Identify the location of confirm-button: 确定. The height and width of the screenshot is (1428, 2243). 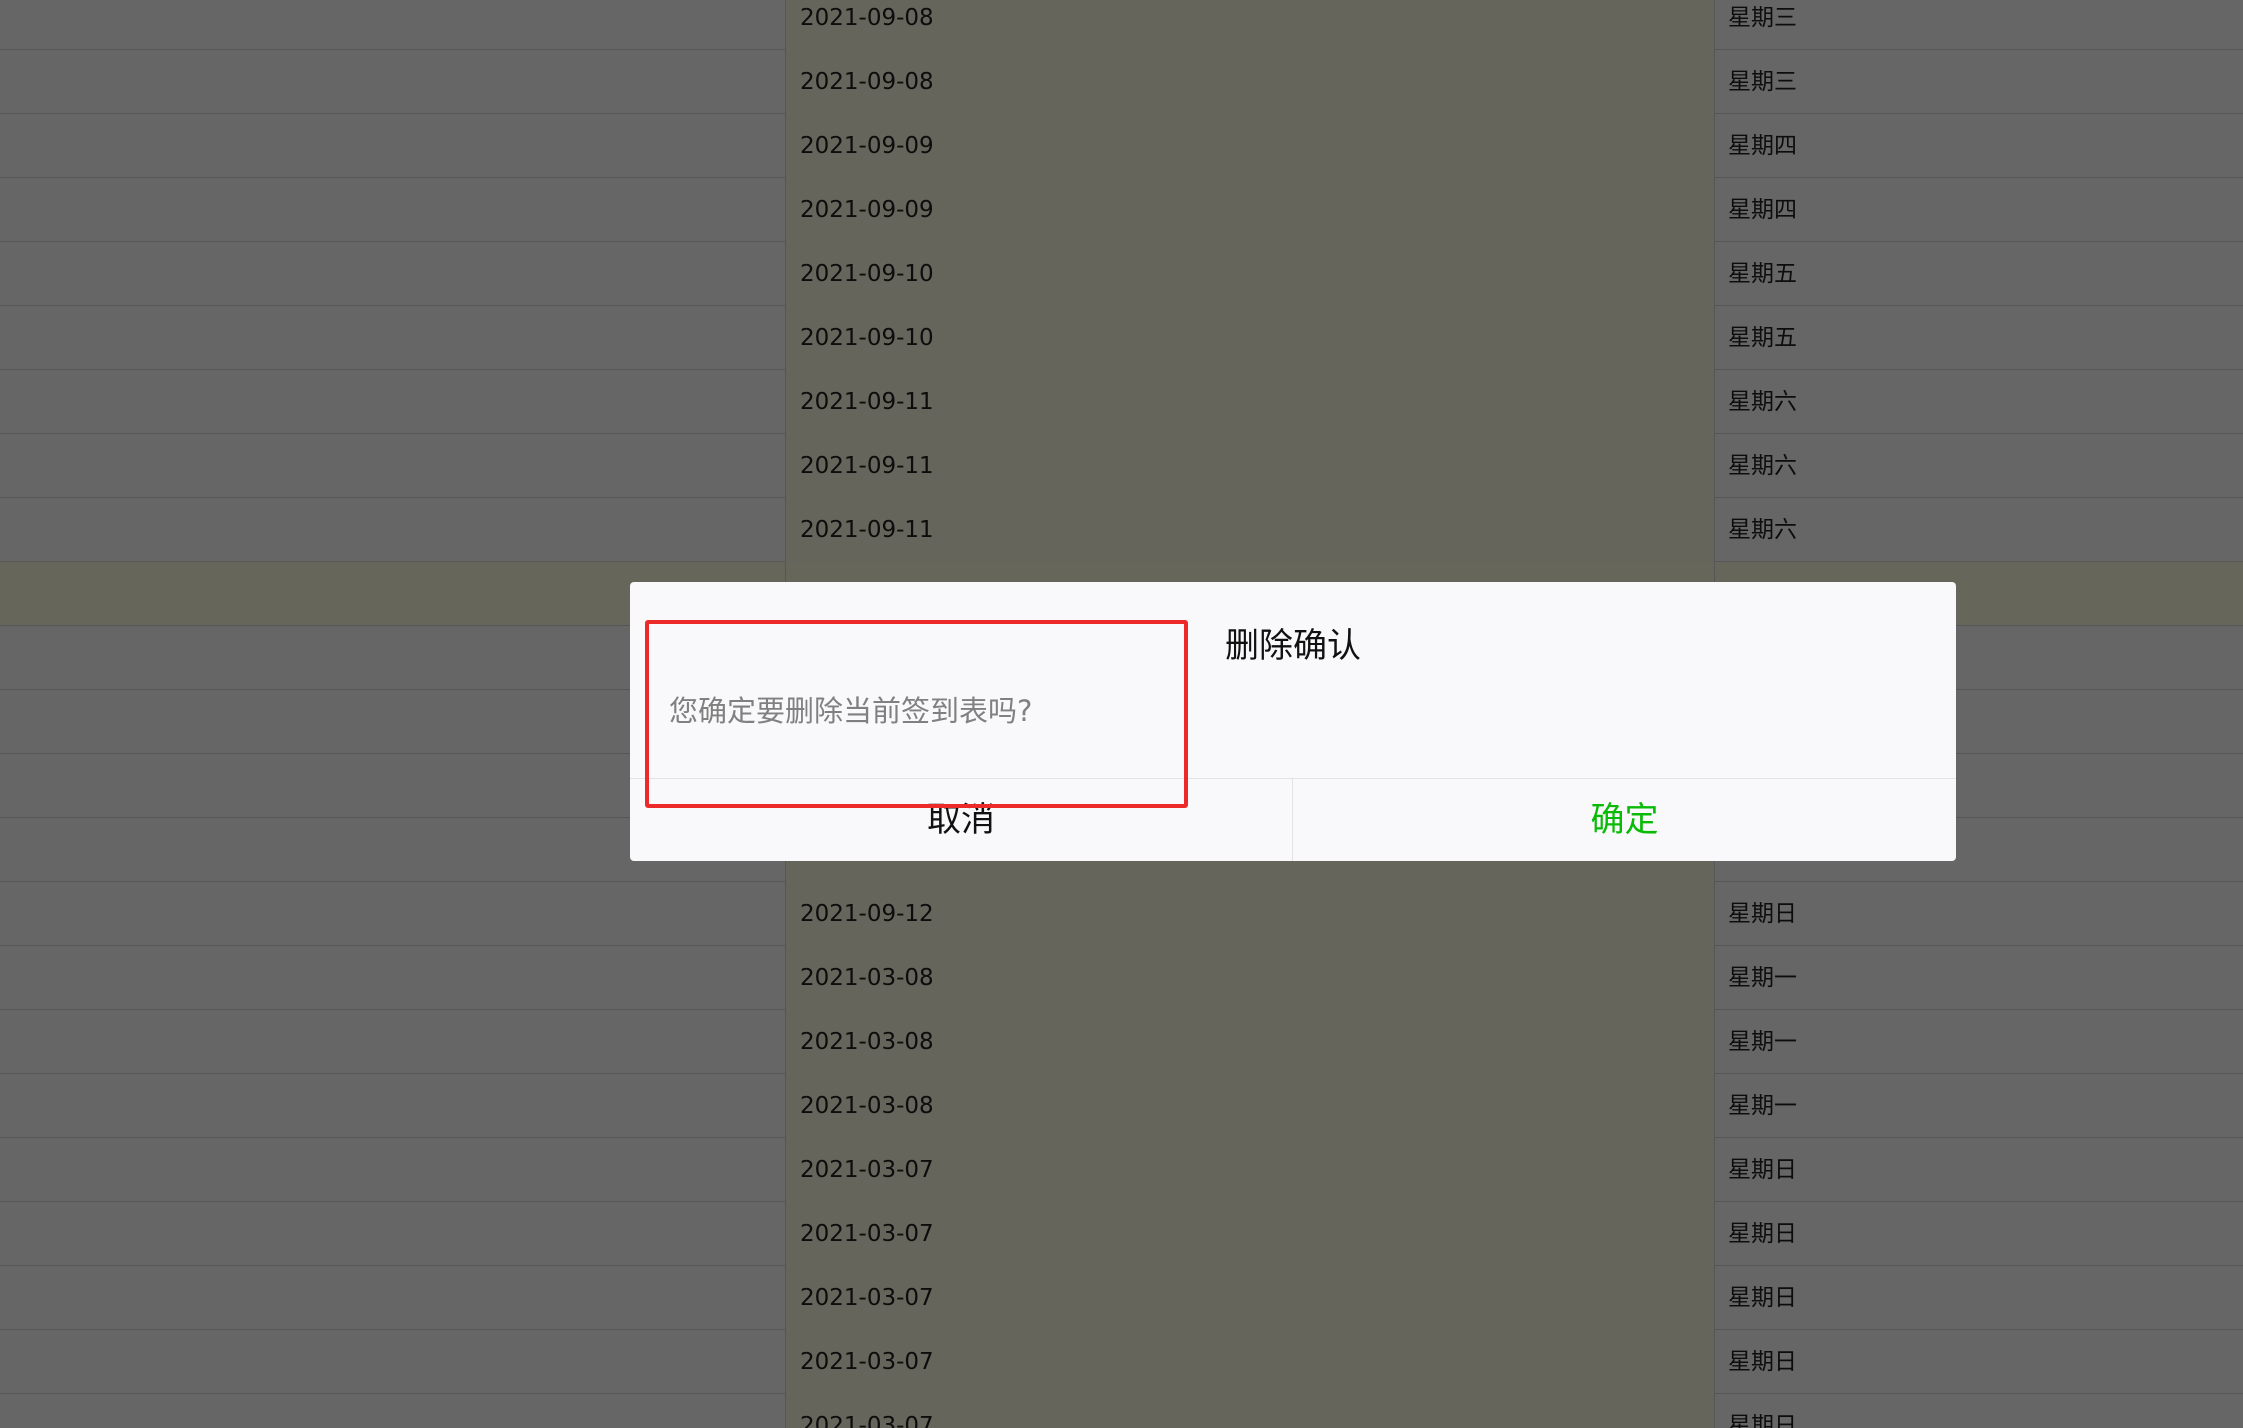
(1624, 820).